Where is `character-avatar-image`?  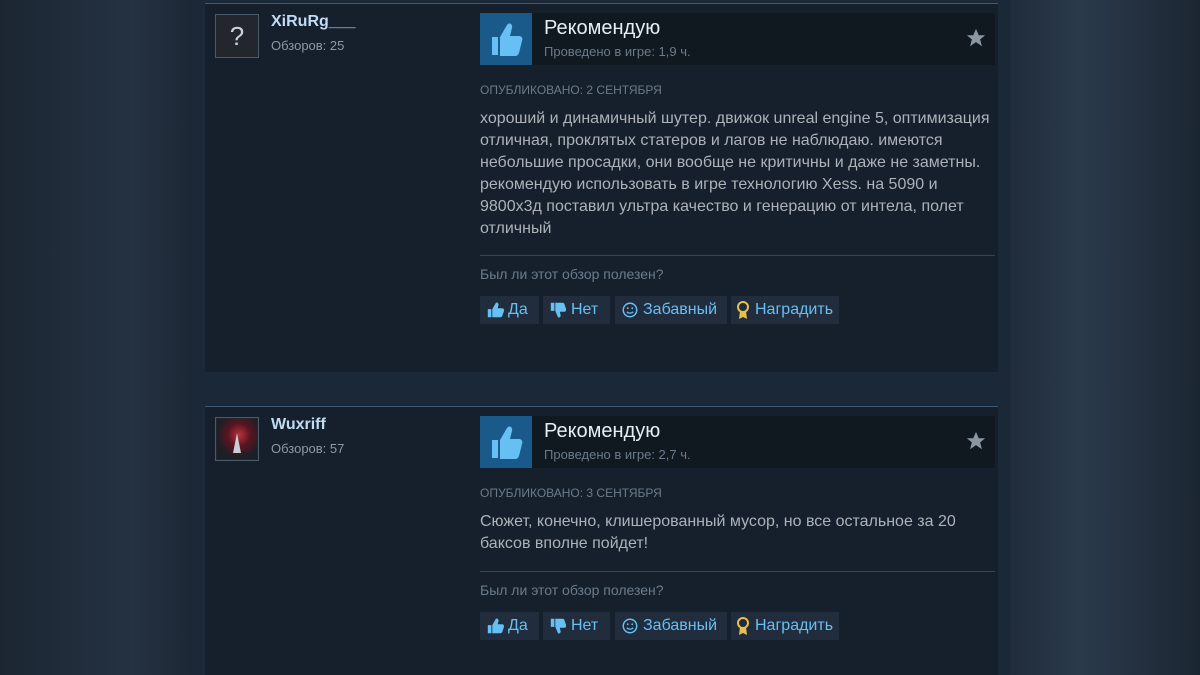
character-avatar-image is located at coordinates (237, 439).